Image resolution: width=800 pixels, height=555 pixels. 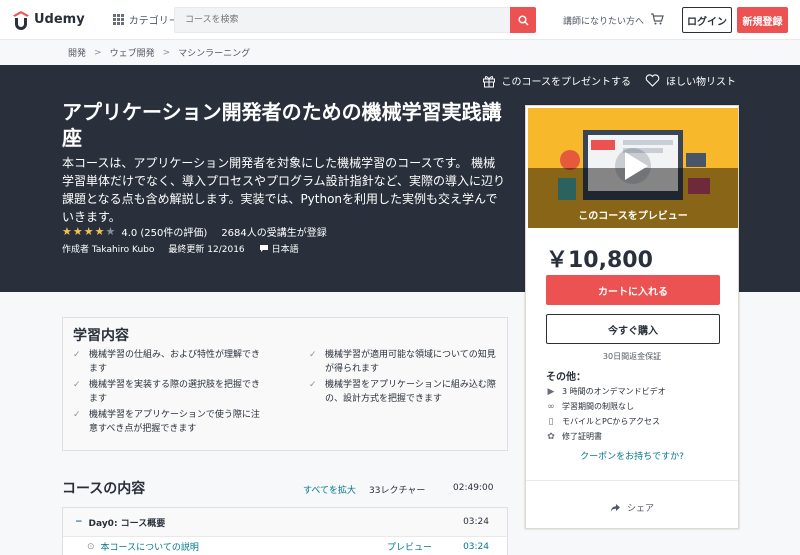 What do you see at coordinates (551, 421) in the screenshot?
I see `mobile-icon: ▯` at bounding box center [551, 421].